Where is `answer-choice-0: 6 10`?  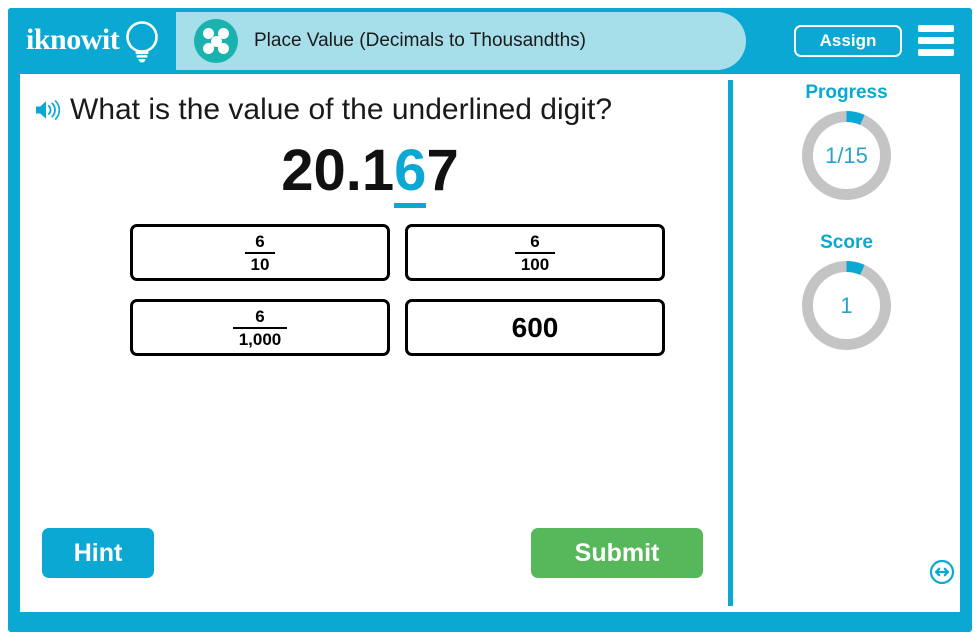 answer-choice-0: 6 10 is located at coordinates (260, 252).